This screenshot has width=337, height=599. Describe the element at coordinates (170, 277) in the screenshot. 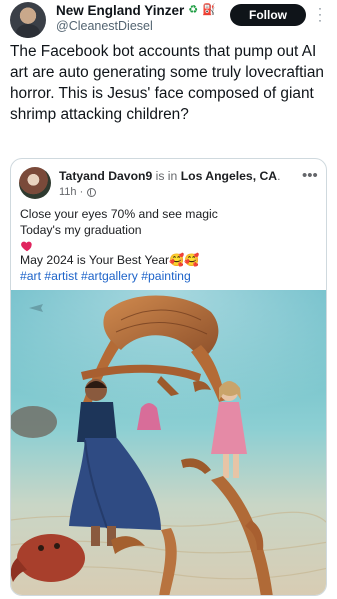

I see `hashtags: #art #artist #artgallery #painting` at that location.